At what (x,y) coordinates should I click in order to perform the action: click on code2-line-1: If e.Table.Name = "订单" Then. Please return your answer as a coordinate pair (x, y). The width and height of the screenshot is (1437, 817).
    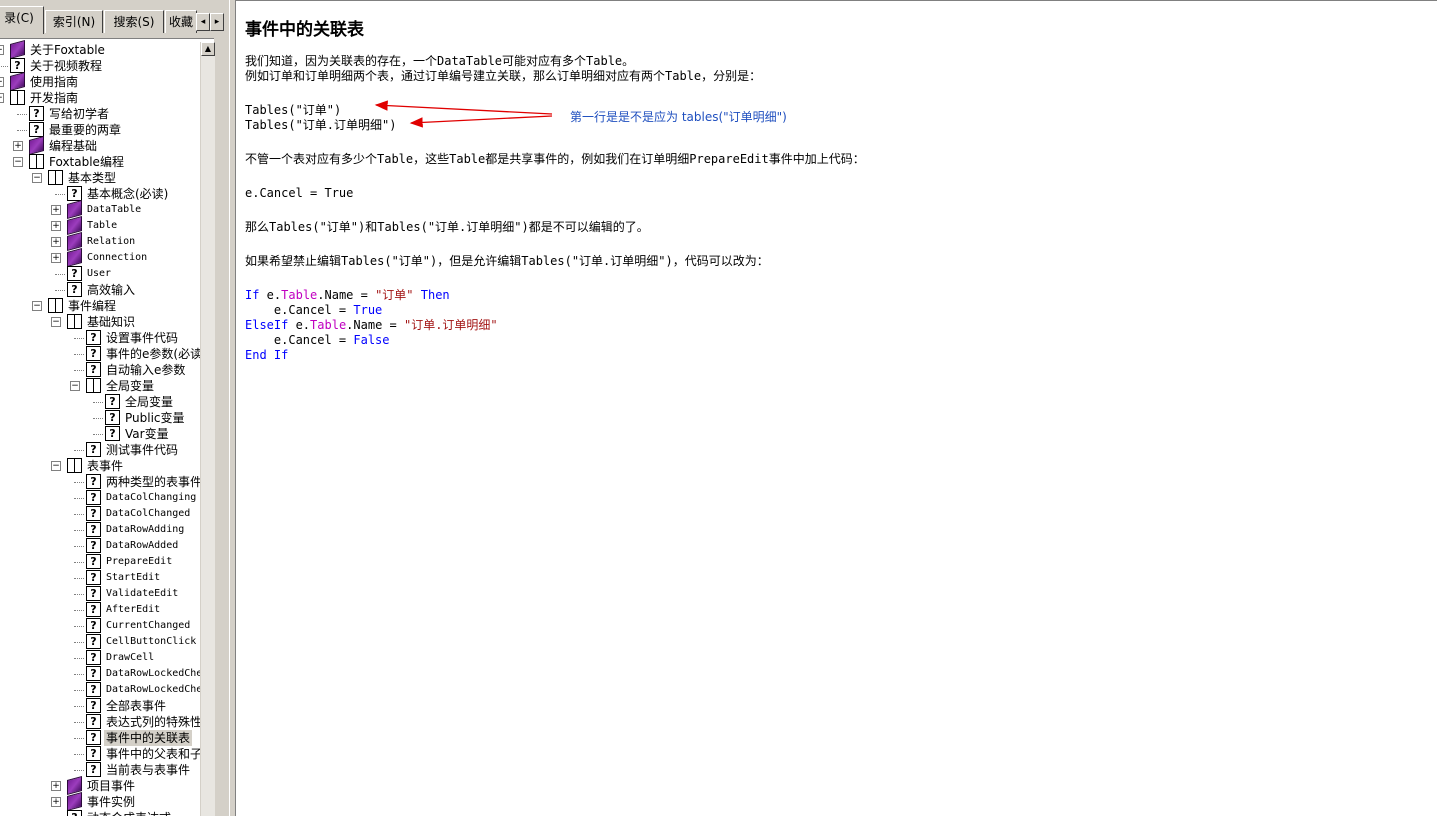
    Looking at the image, I should click on (371, 295).